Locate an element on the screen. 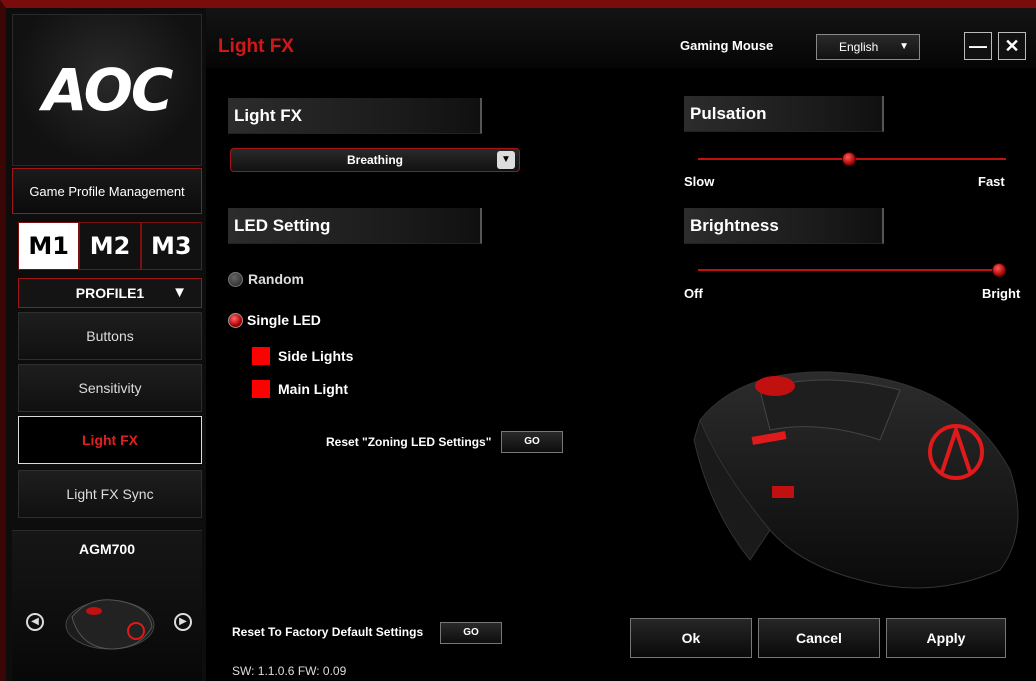 The width and height of the screenshot is (1036, 681). tab-m2: M2 is located at coordinates (110, 246).